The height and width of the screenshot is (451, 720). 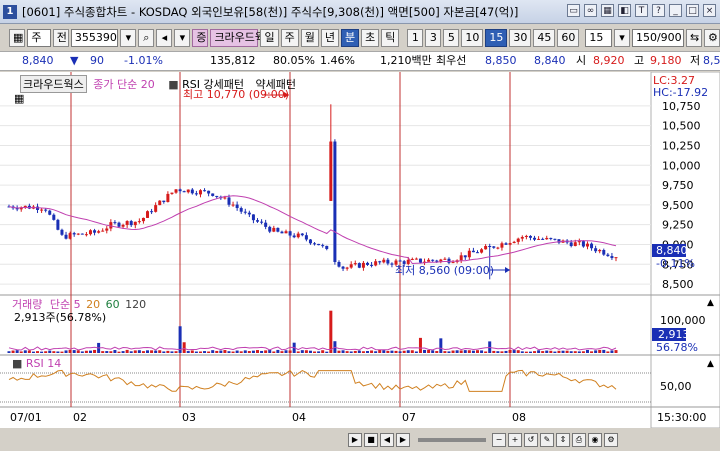 I want to click on zoom-out-icon: −, so click(x=499, y=439).